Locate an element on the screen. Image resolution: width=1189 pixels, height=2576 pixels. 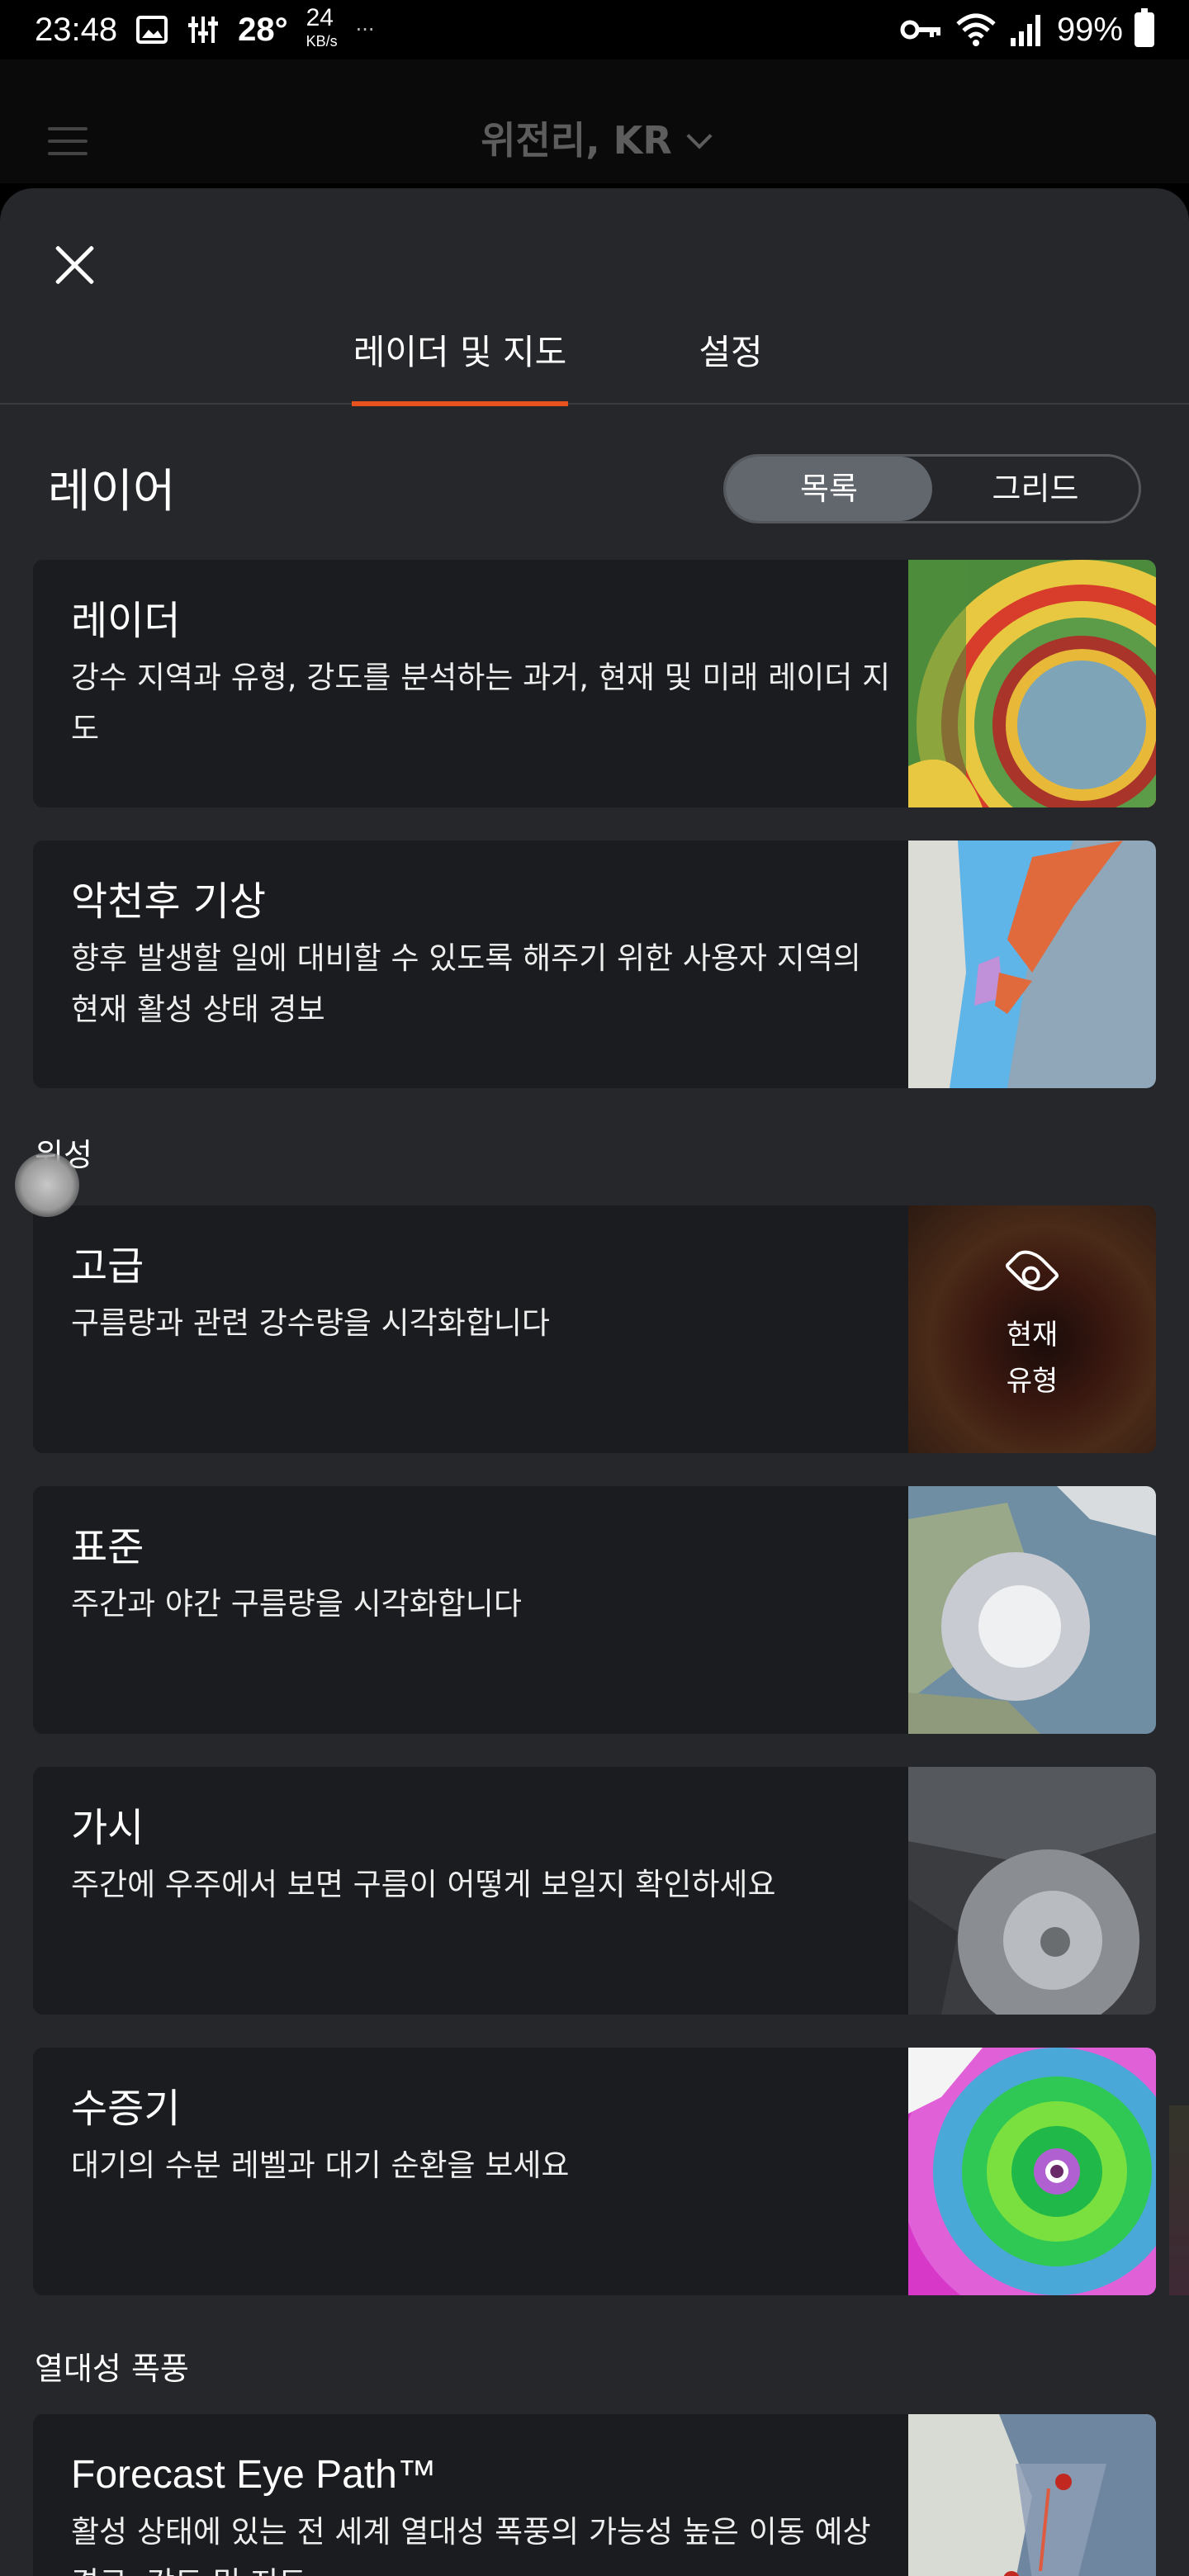
scrollbar is located at coordinates (1179, 2200).